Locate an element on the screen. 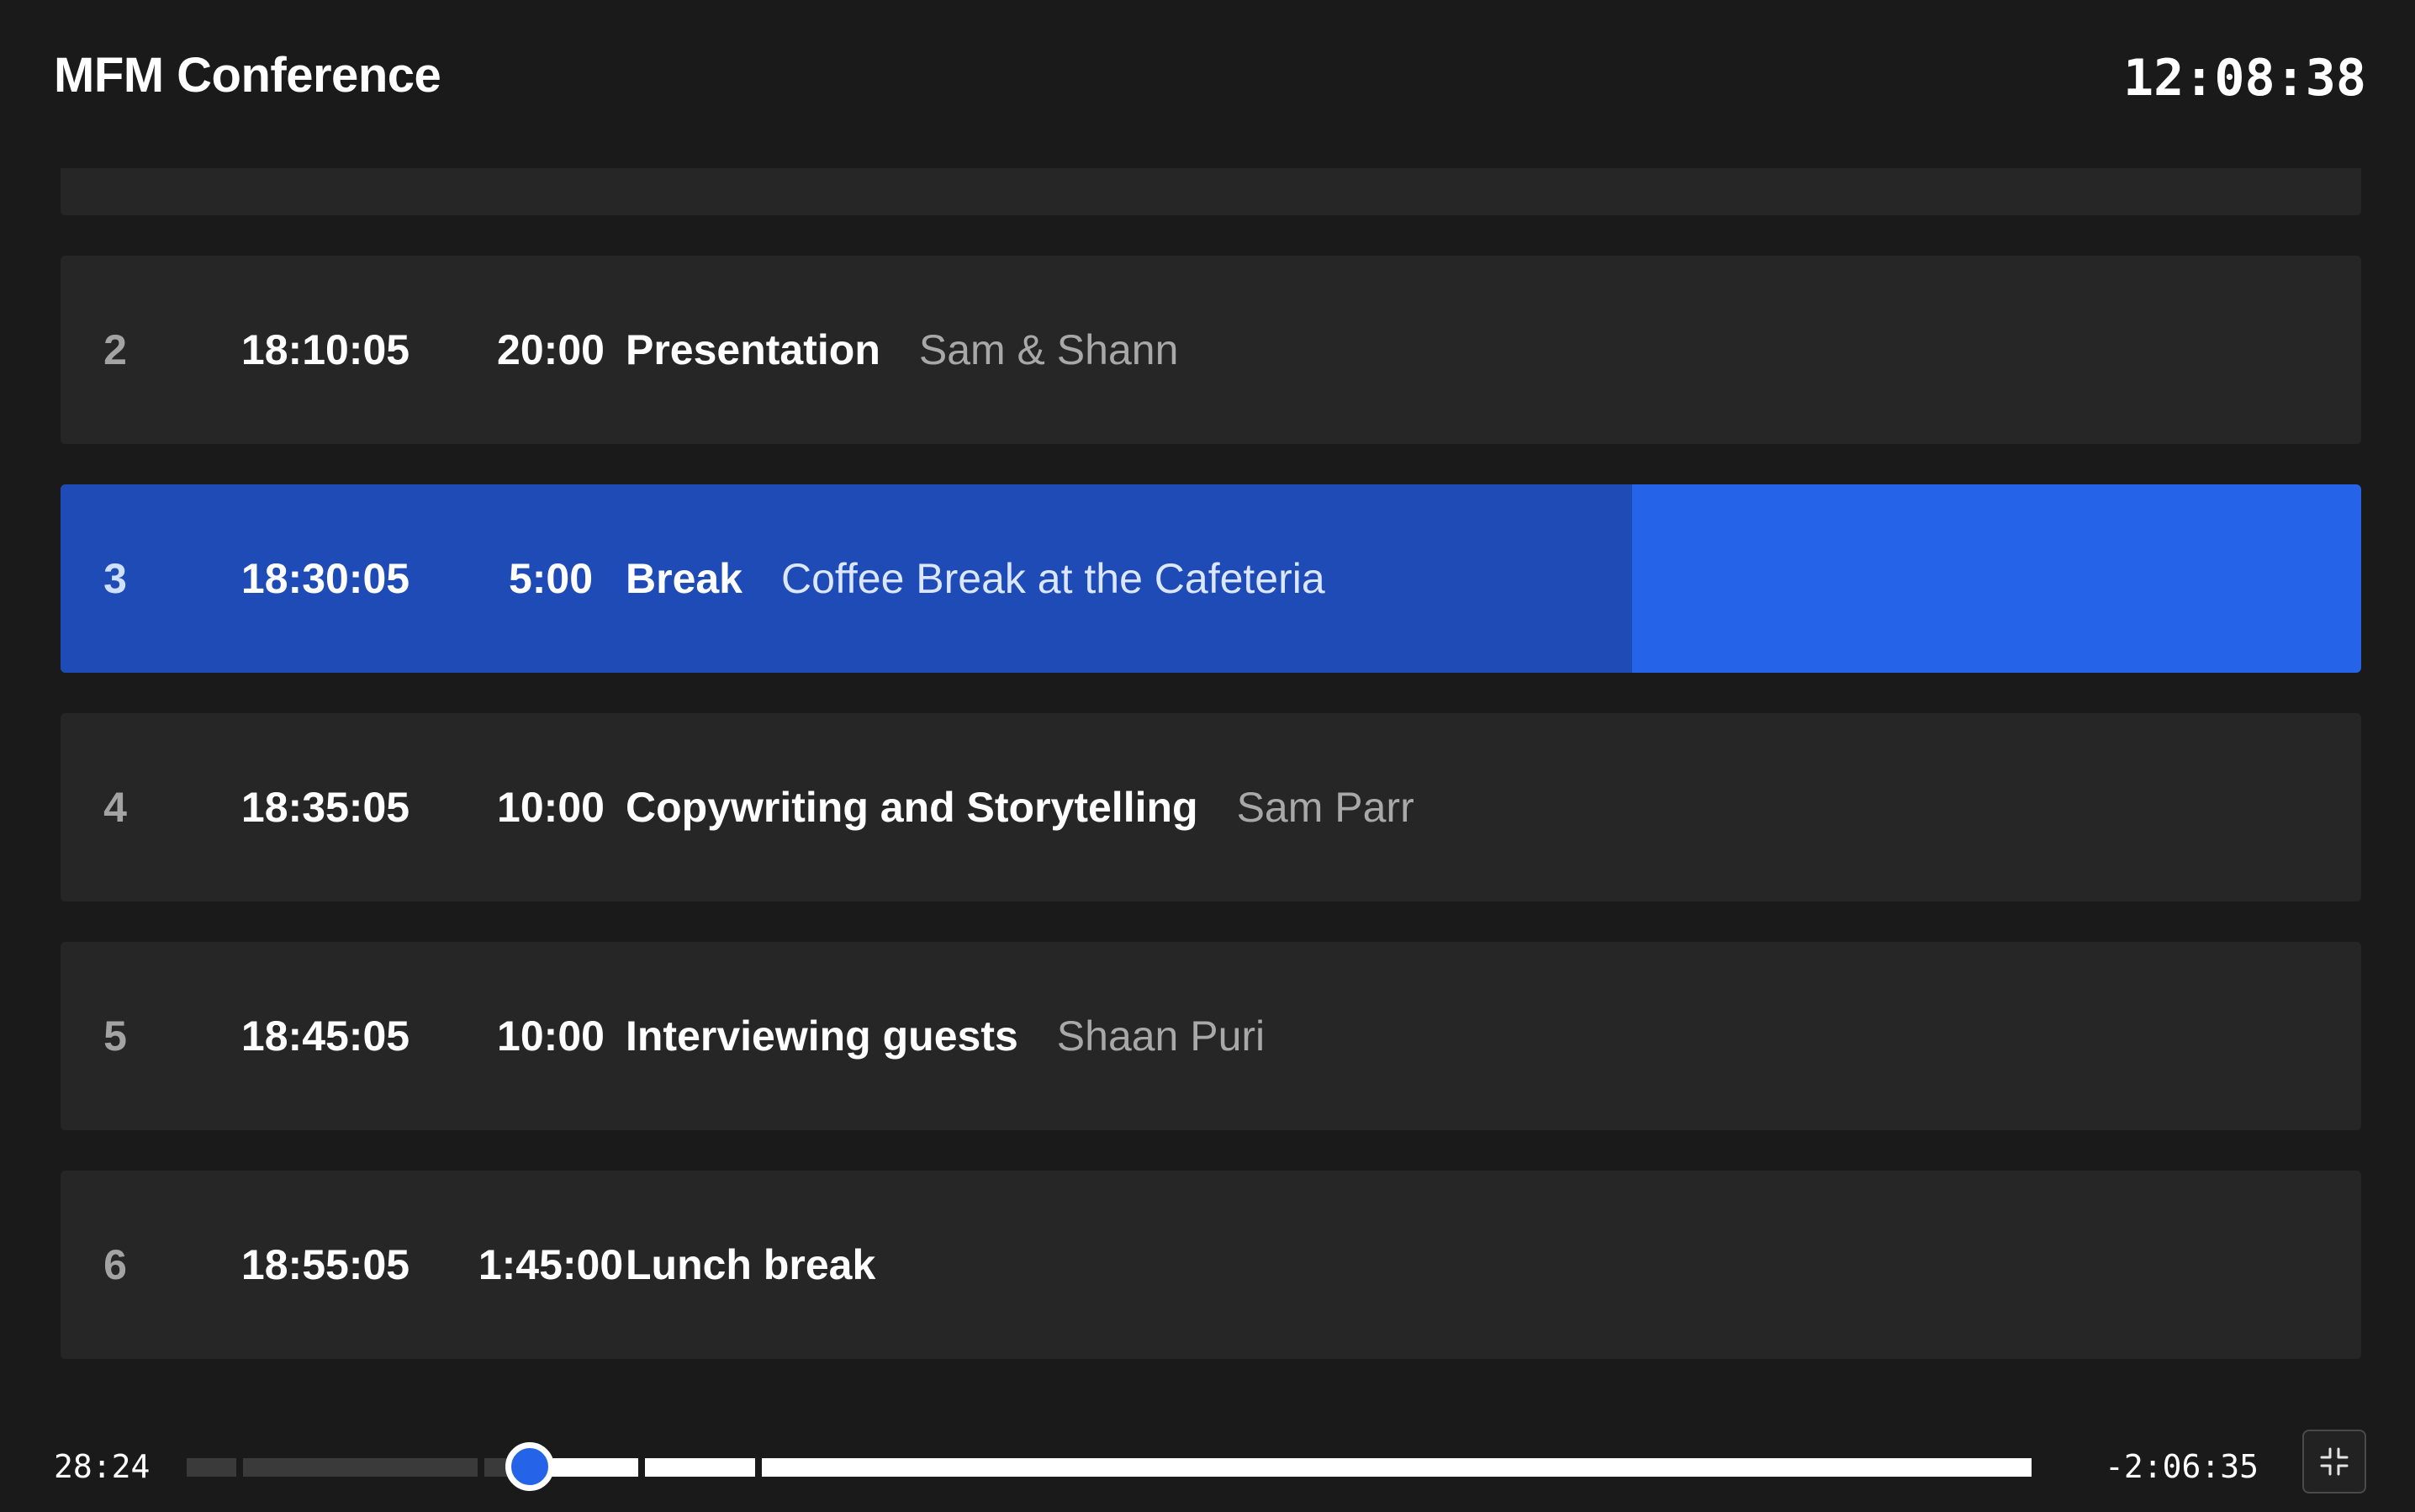 The image size is (2415, 1512). list-item: 2 18:10:05 20:00 Presentation Sam & Shann is located at coordinates (1211, 350).